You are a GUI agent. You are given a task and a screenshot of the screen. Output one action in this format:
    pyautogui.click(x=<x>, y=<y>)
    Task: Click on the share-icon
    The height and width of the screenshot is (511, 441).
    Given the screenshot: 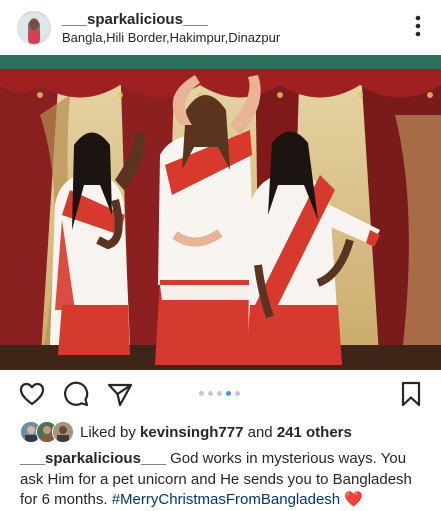 What is the action you would take?
    pyautogui.click(x=120, y=394)
    